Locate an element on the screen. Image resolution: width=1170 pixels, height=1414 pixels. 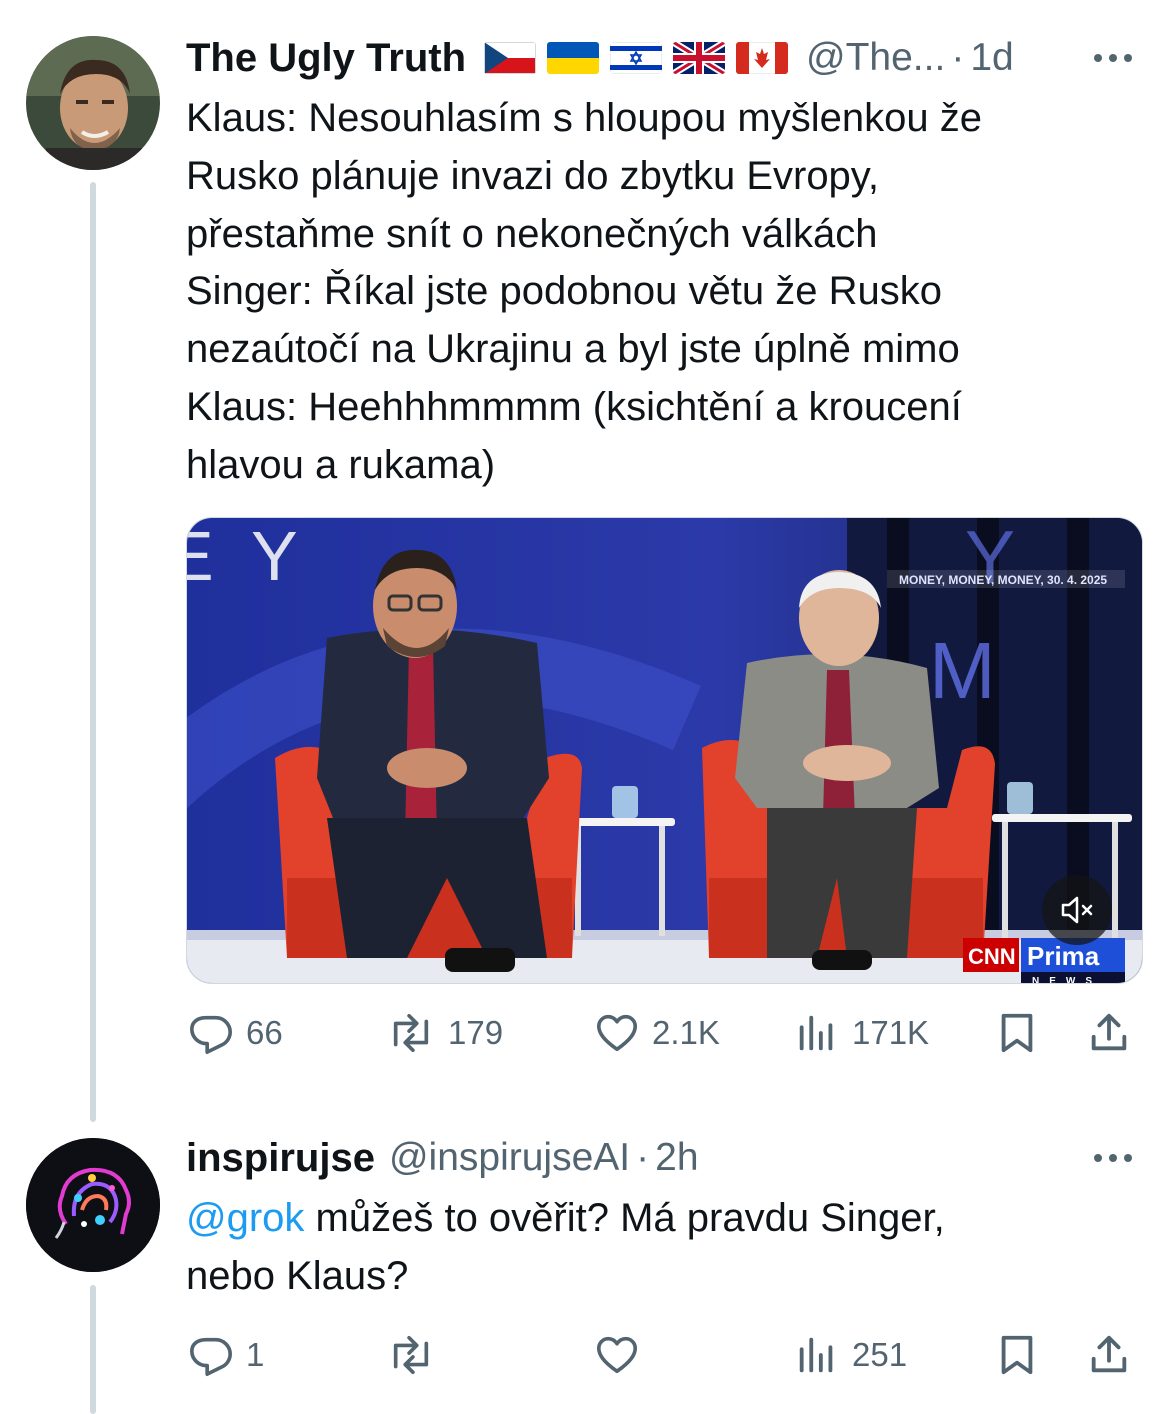
views-count: 171K is located at coordinates (891, 1032).